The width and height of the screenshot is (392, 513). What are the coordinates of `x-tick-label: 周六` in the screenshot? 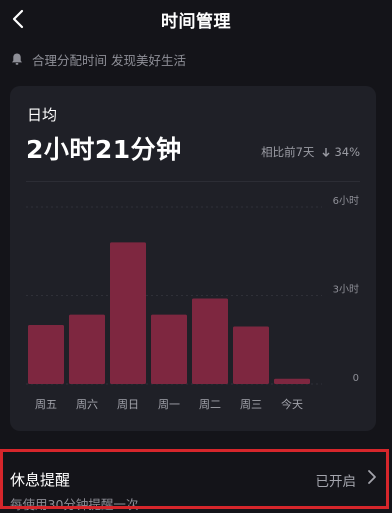 It's located at (87, 404).